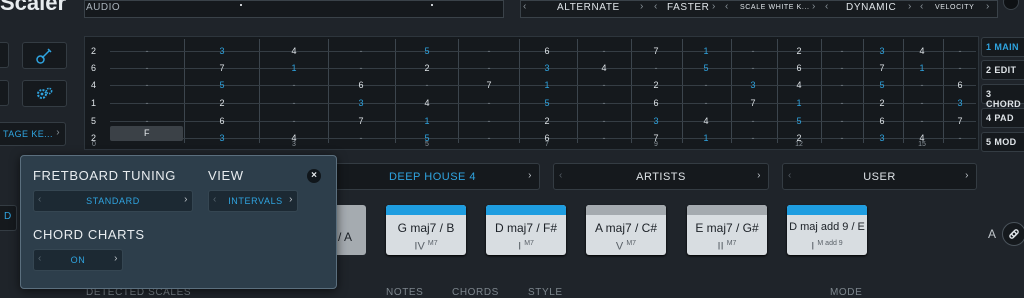  Describe the element at coordinates (588, 7) in the screenshot. I see `select-alternate: ALTERNATE` at that location.